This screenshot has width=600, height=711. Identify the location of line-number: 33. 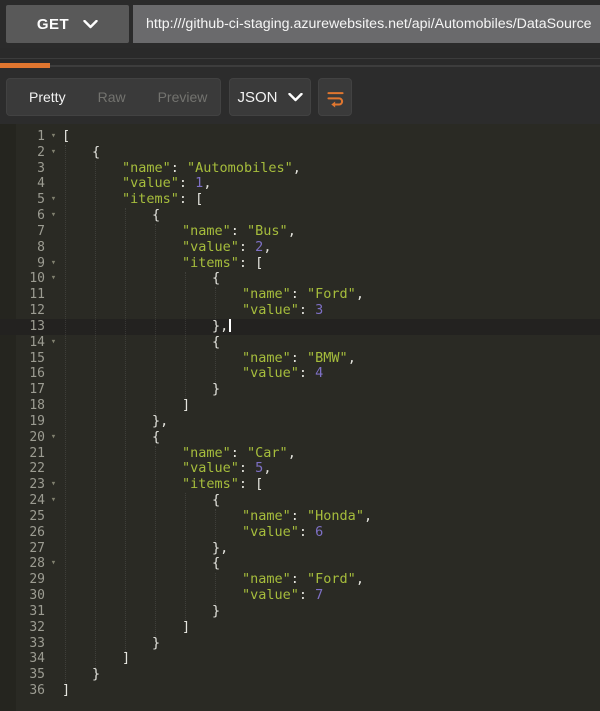
(37, 643).